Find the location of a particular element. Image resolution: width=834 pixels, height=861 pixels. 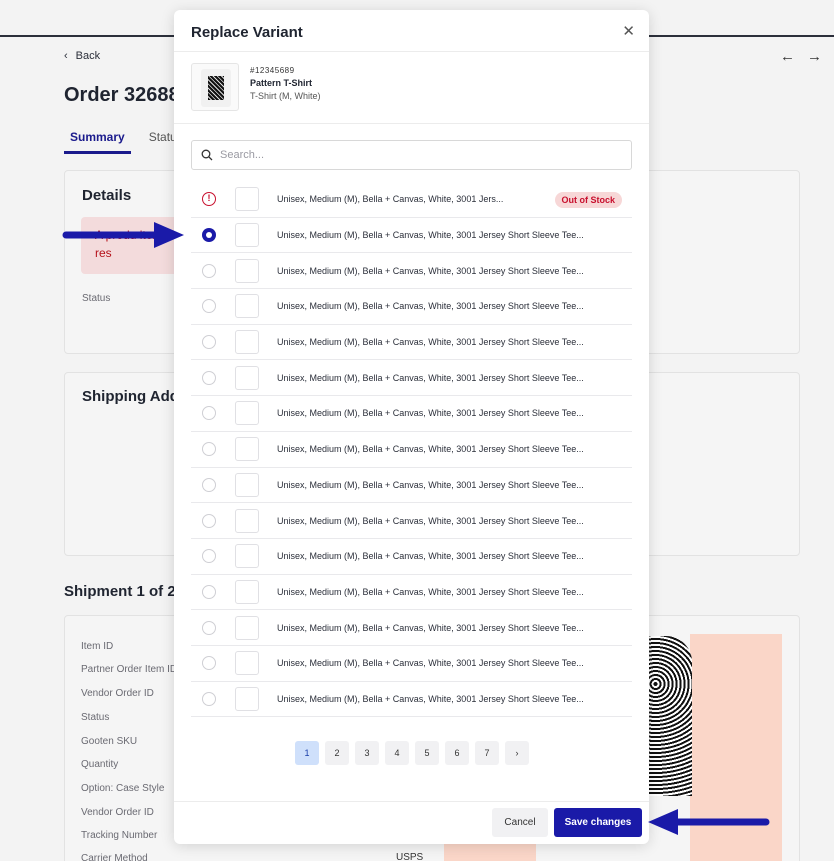

modal-header: Replace Variant ✕ is located at coordinates (411, 31).